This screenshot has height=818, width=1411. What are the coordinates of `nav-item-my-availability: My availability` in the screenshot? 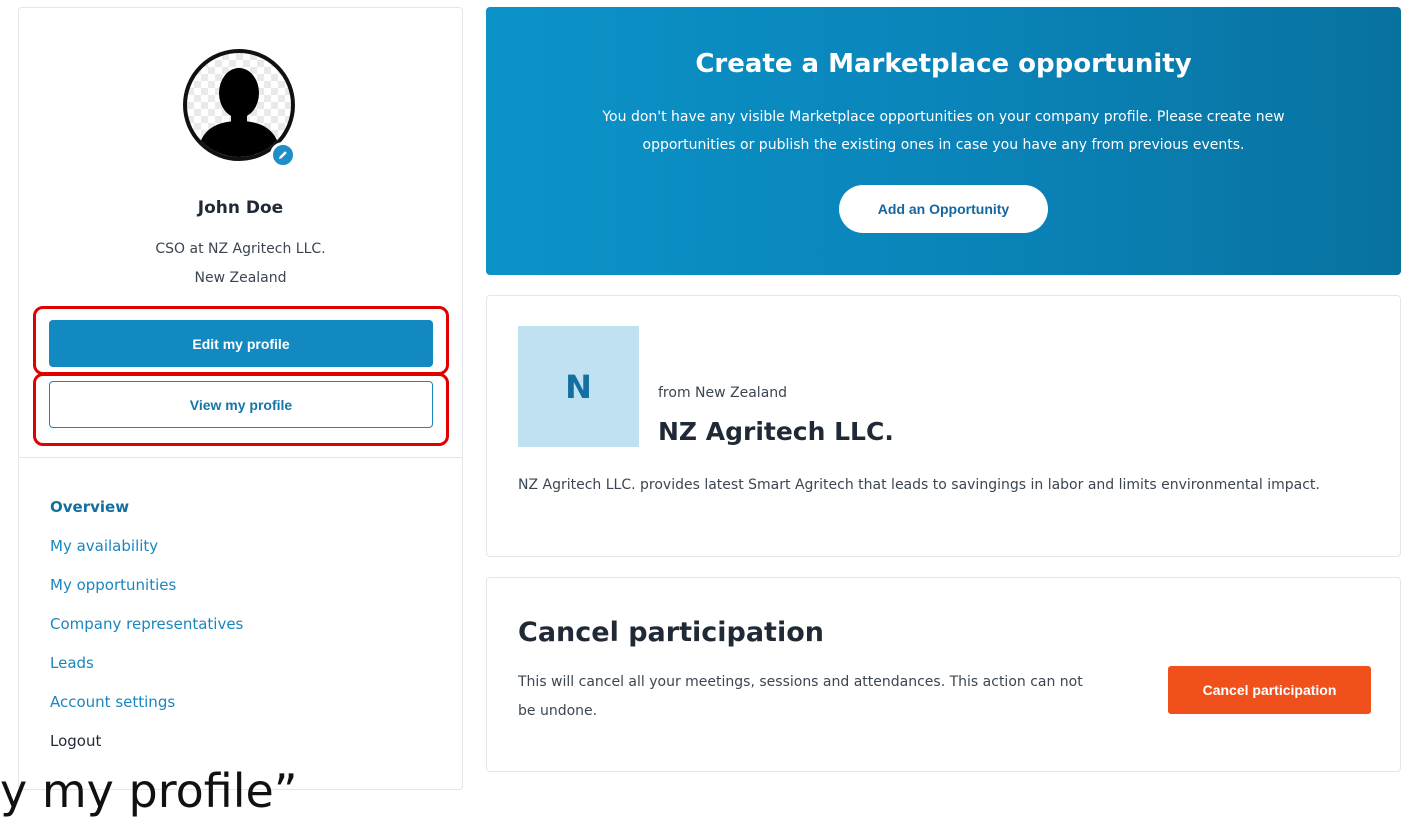 It's located at (146, 554).